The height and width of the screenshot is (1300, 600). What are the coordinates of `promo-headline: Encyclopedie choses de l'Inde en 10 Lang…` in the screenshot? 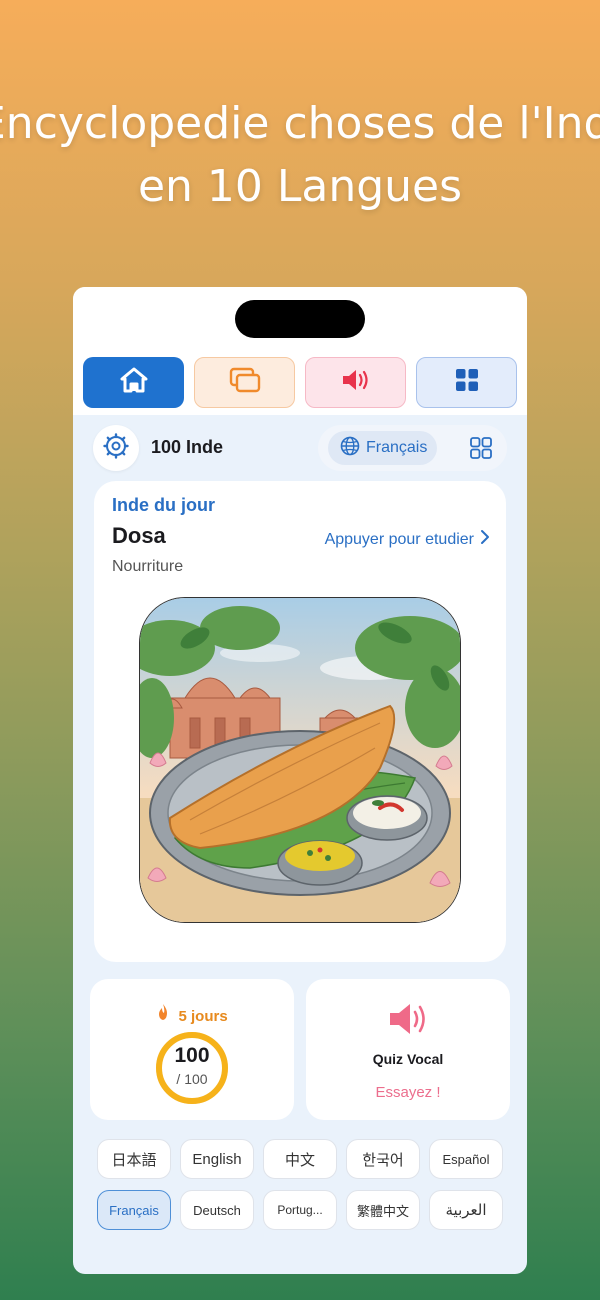 It's located at (300, 155).